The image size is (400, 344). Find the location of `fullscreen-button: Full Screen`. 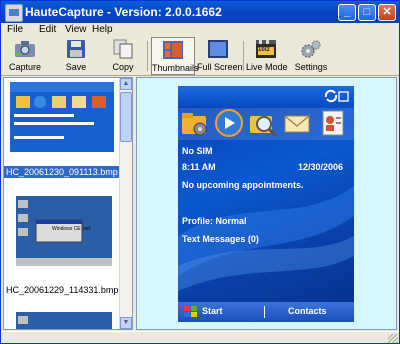

fullscreen-button: Full Screen is located at coordinates (220, 56).